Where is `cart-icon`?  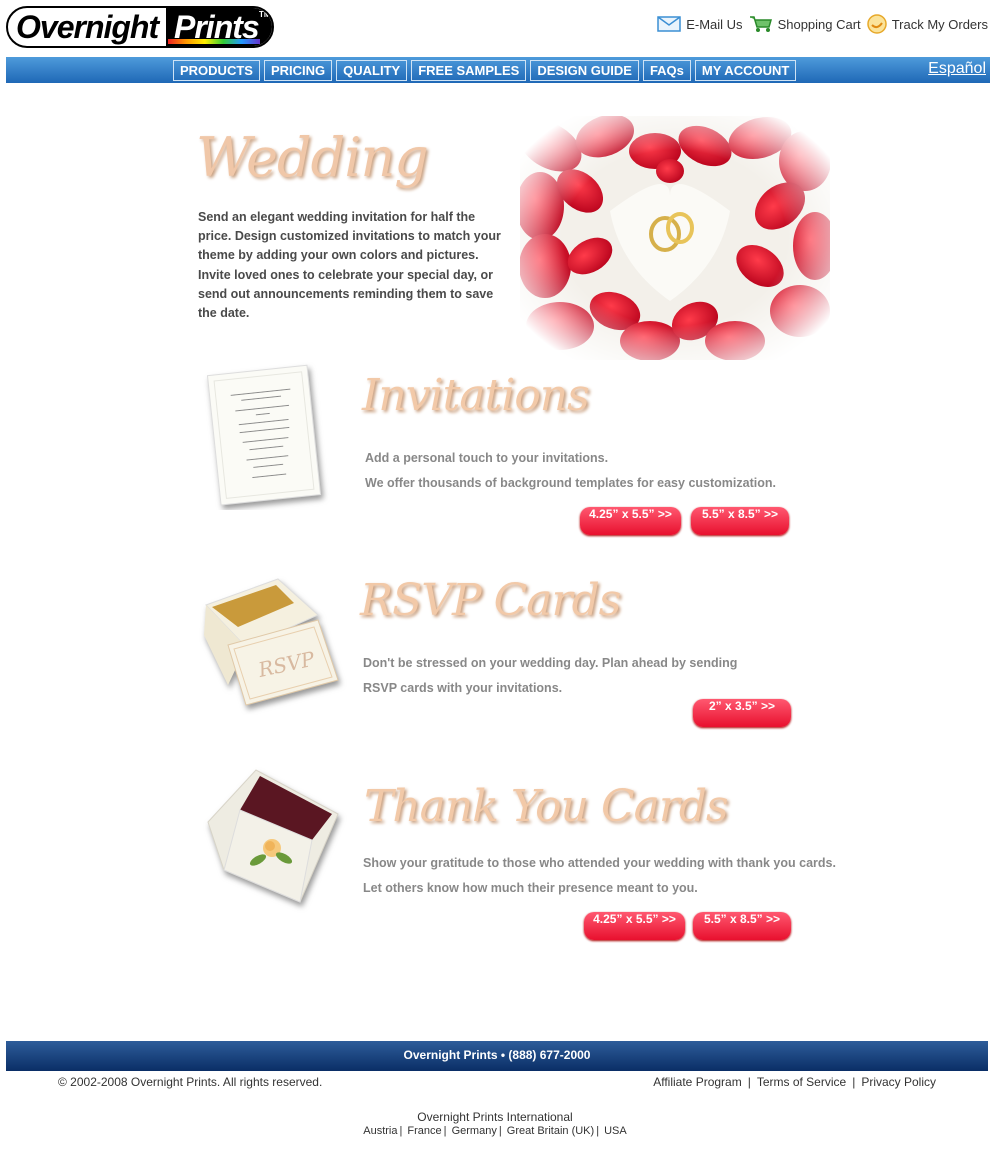 cart-icon is located at coordinates (760, 24).